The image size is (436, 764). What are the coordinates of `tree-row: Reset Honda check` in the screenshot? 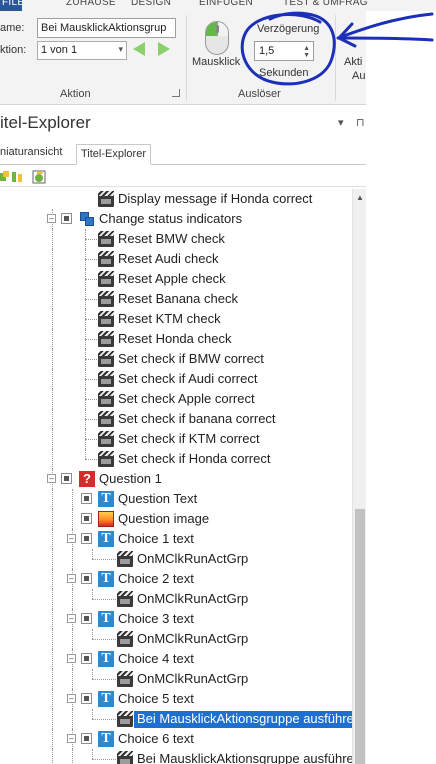 It's located at (176, 339).